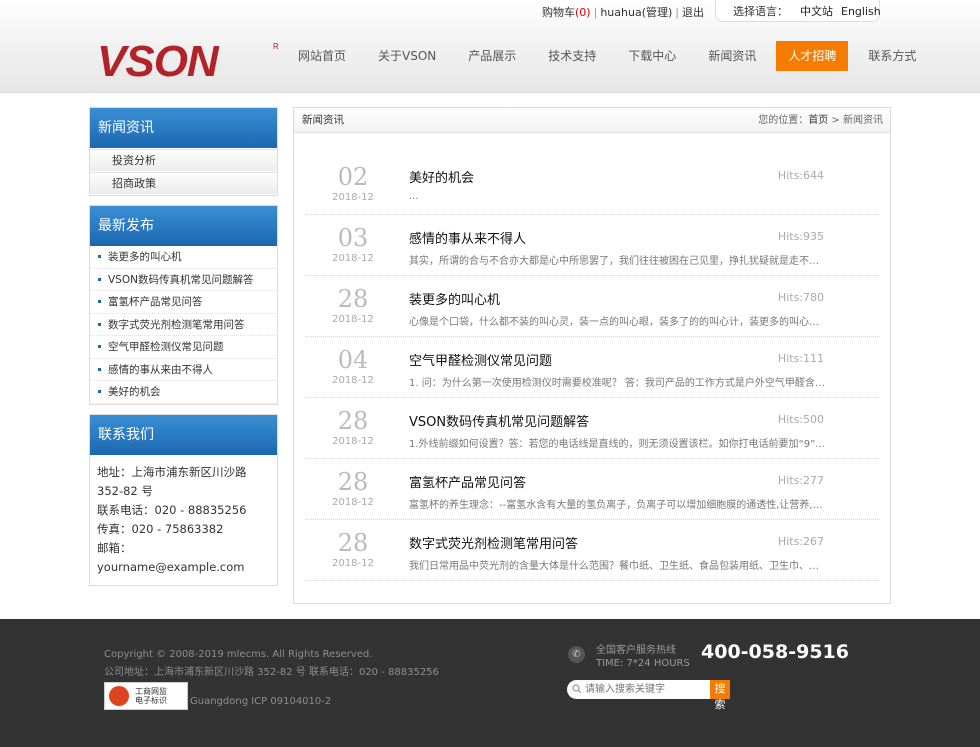 This screenshot has width=980, height=747. I want to click on recent-item-link: 数字式荧光剂检测笔常用问答, so click(183, 325).